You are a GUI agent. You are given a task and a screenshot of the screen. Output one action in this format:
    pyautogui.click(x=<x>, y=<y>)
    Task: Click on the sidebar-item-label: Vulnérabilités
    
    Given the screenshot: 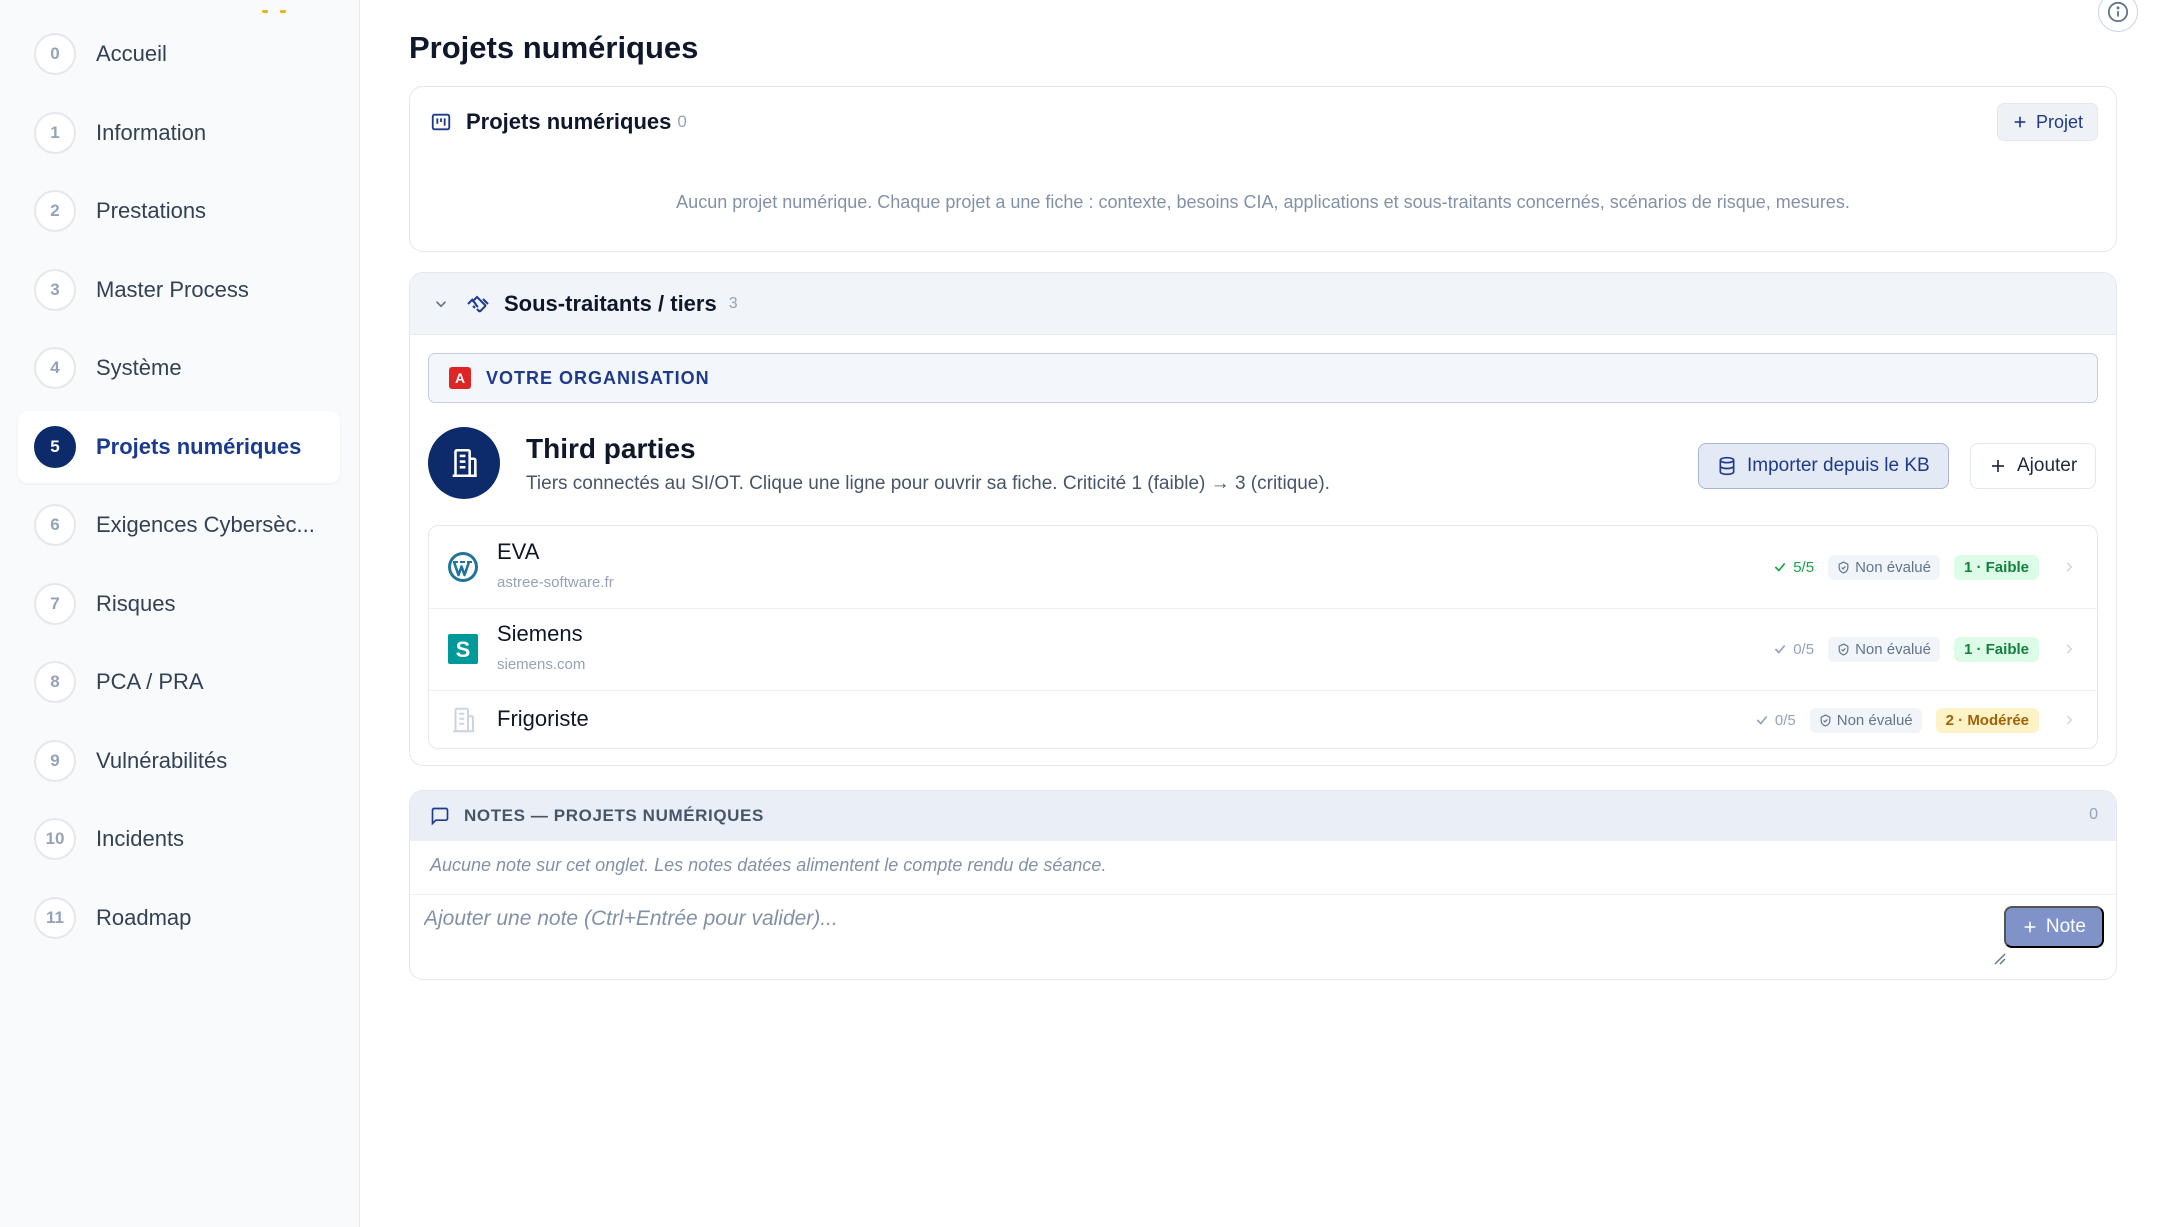 What is the action you would take?
    pyautogui.click(x=162, y=760)
    